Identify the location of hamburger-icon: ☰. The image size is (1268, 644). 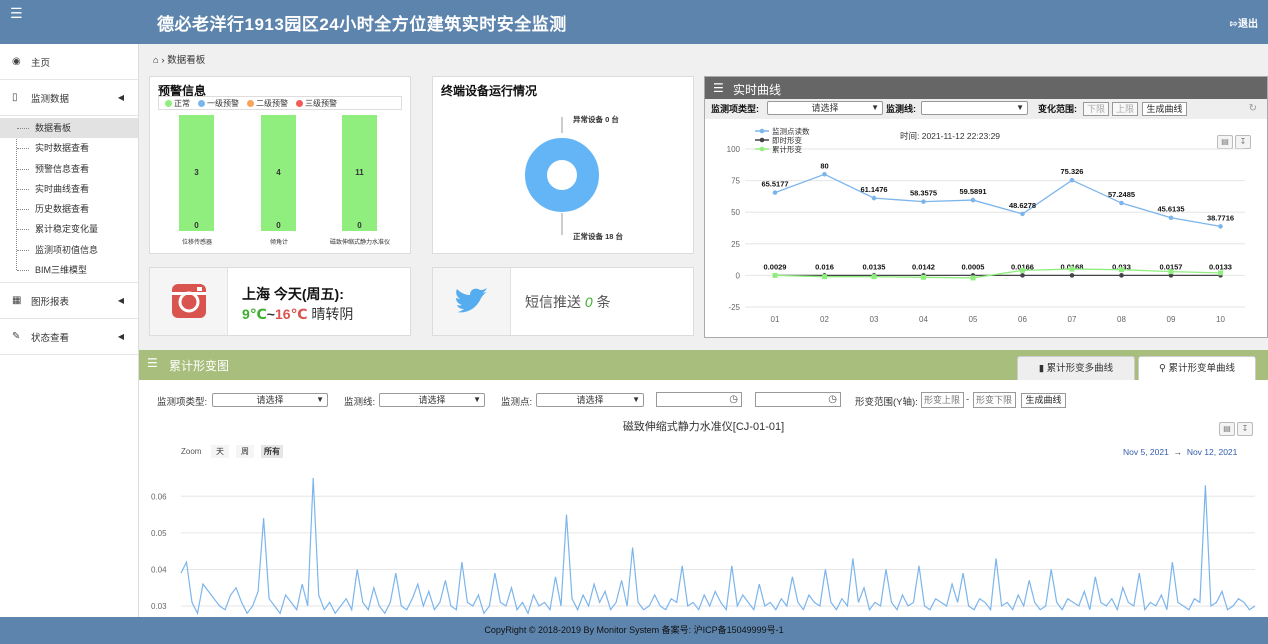
(16, 13).